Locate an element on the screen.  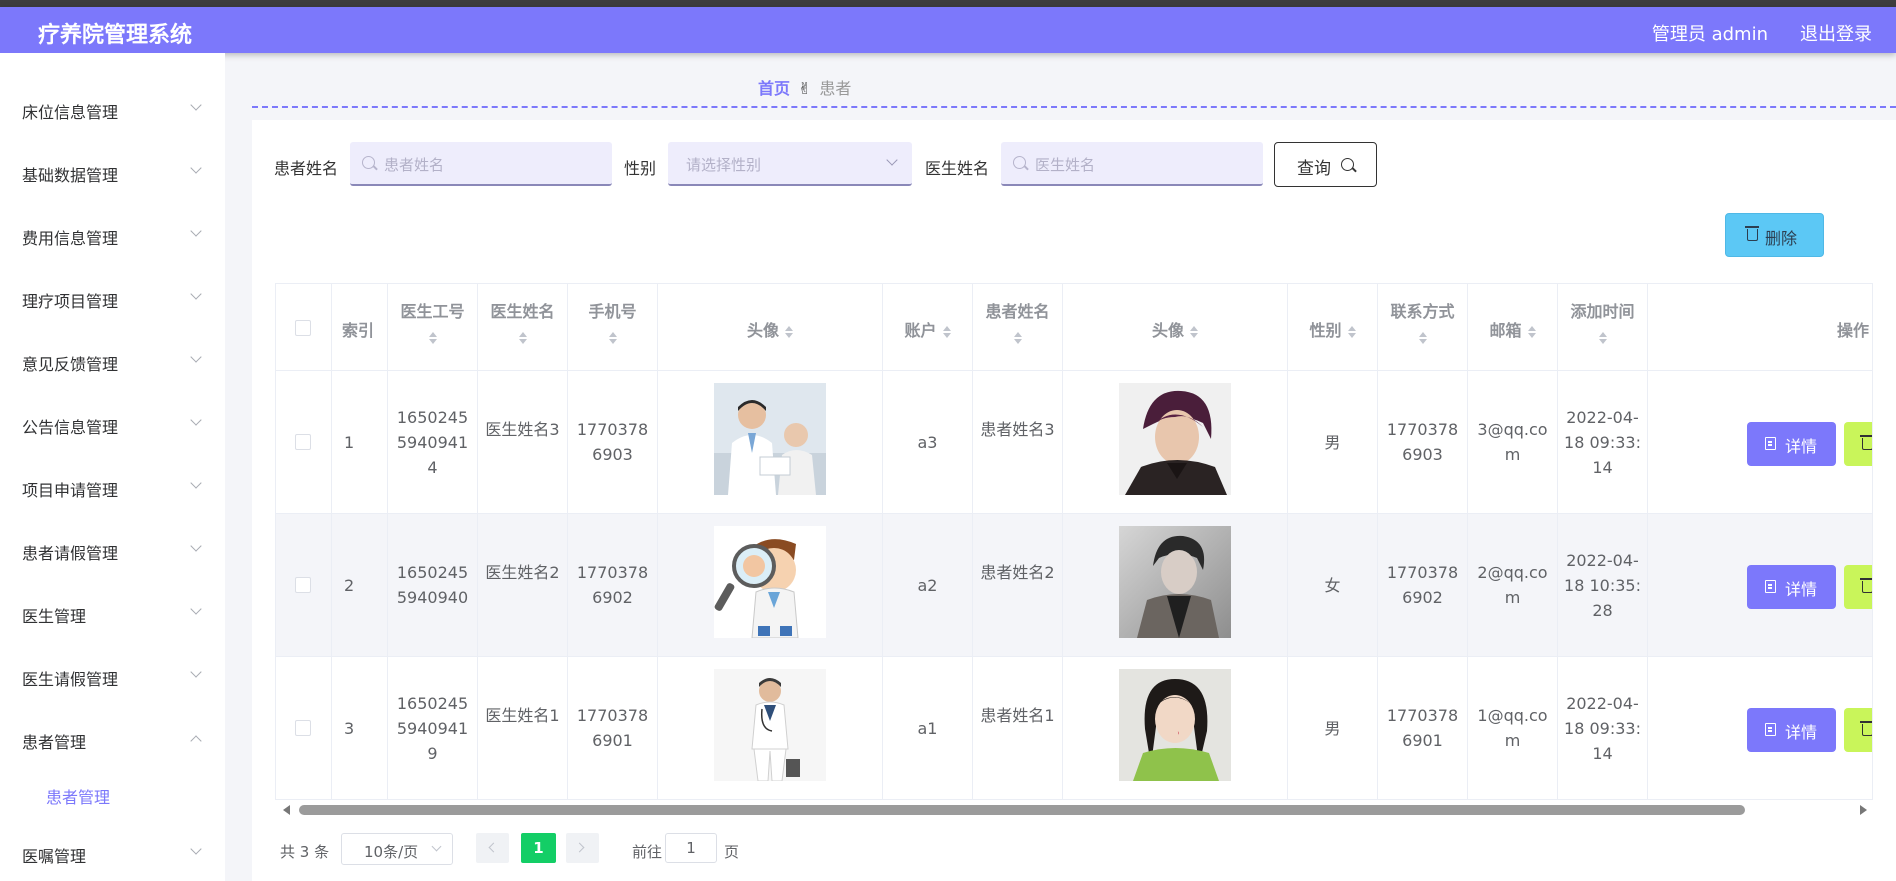
sidebar-item-therapy: 理疗项目管理 is located at coordinates (112, 298).